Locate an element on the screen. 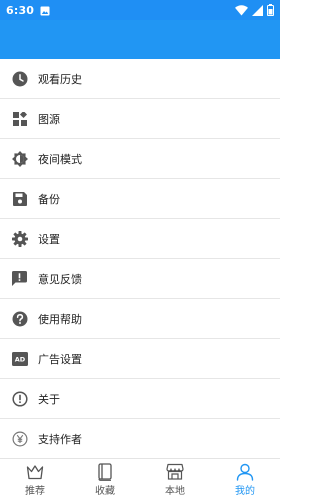 The height and width of the screenshot is (500, 320). history-clock-icon is located at coordinates (19, 78).